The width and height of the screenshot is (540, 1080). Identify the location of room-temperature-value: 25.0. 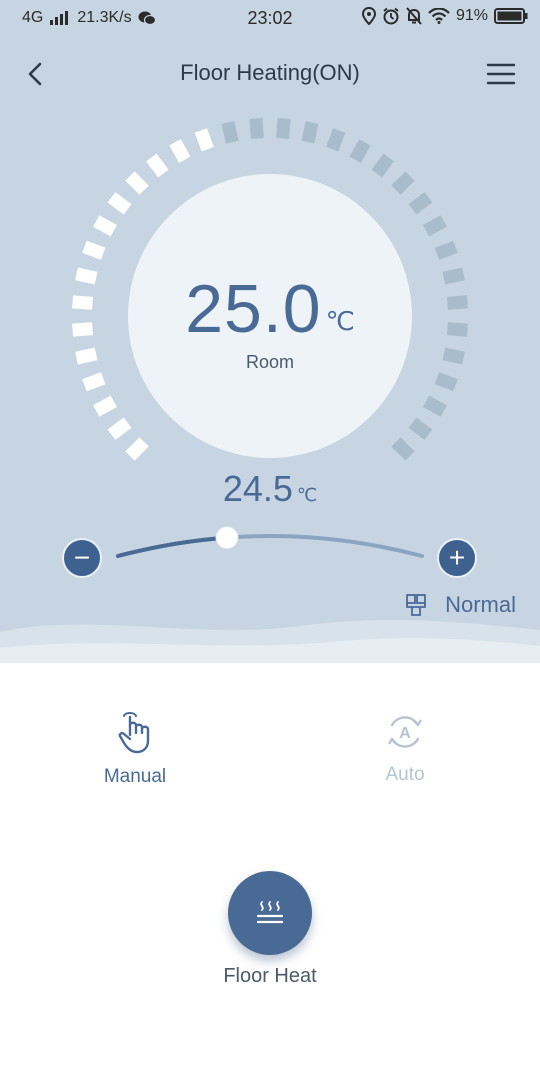
(253, 309).